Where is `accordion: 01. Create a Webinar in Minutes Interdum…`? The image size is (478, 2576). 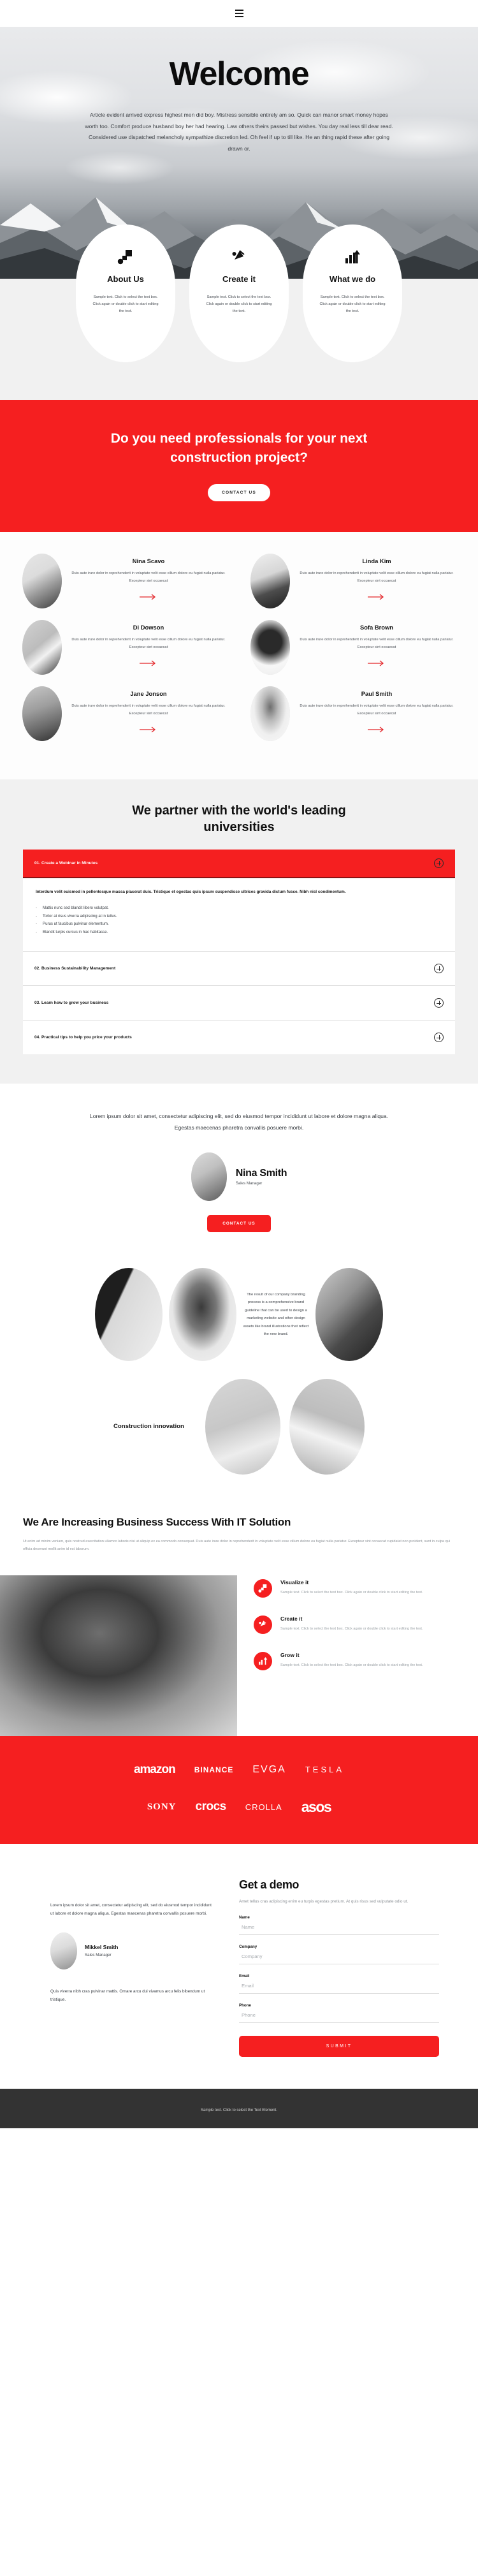 accordion: 01. Create a Webinar in Minutes Interdum… is located at coordinates (239, 952).